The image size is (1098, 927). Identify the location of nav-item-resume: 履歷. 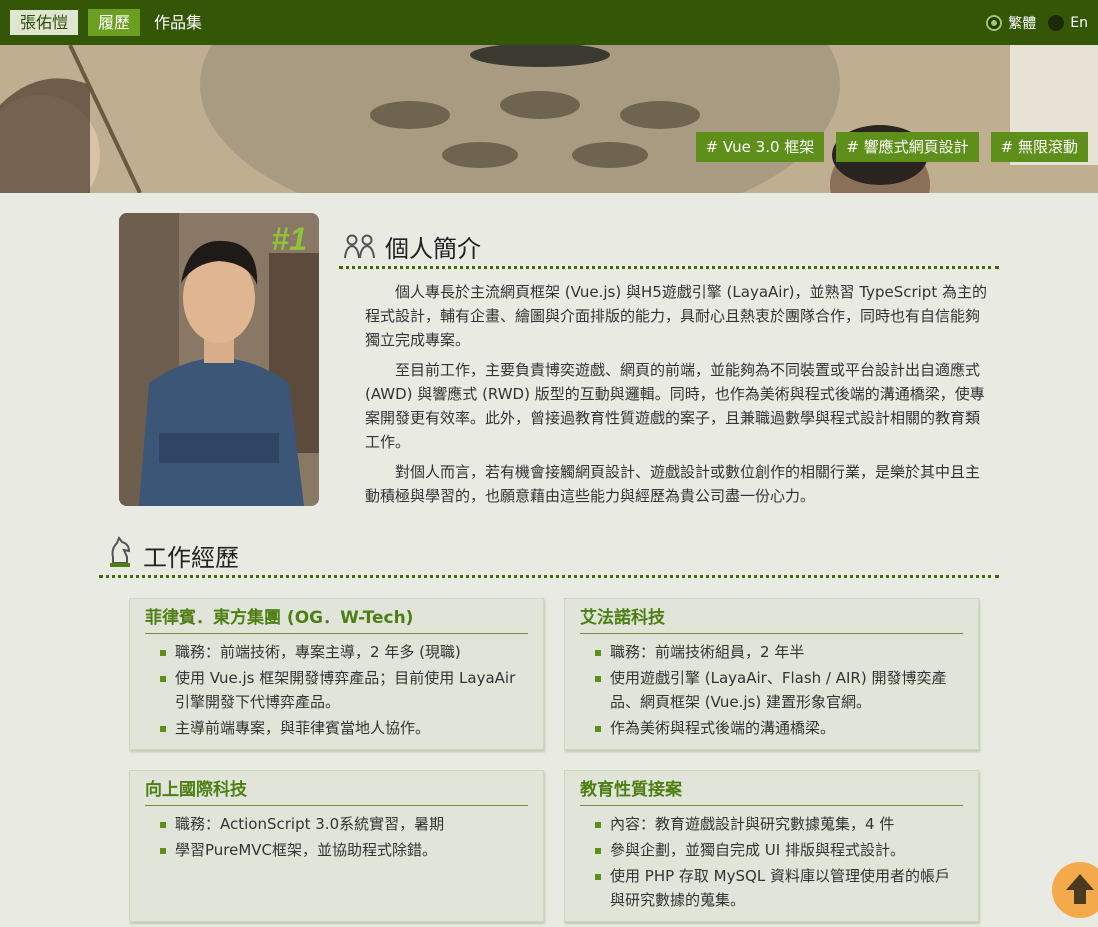
(114, 22).